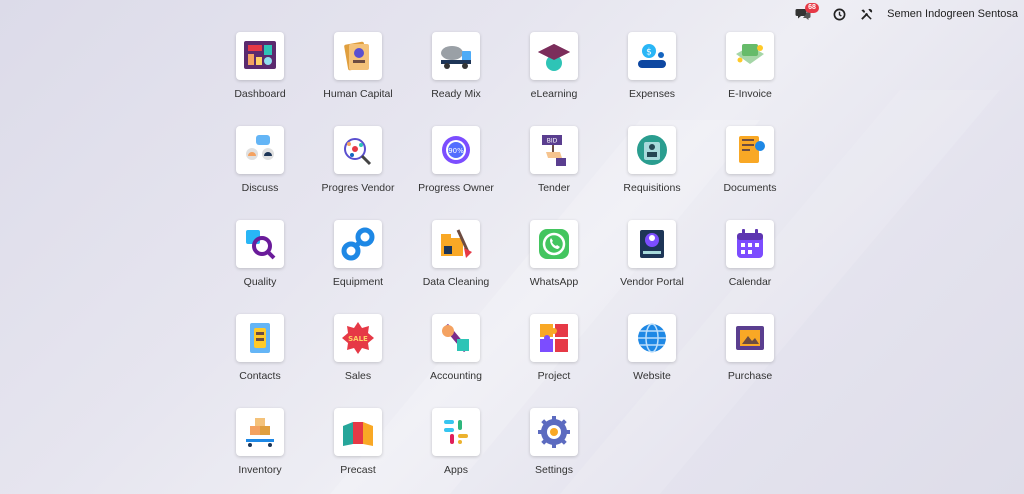 Image resolution: width=1024 pixels, height=494 pixels. Describe the element at coordinates (260, 282) in the screenshot. I see `app-label: Quality` at that location.